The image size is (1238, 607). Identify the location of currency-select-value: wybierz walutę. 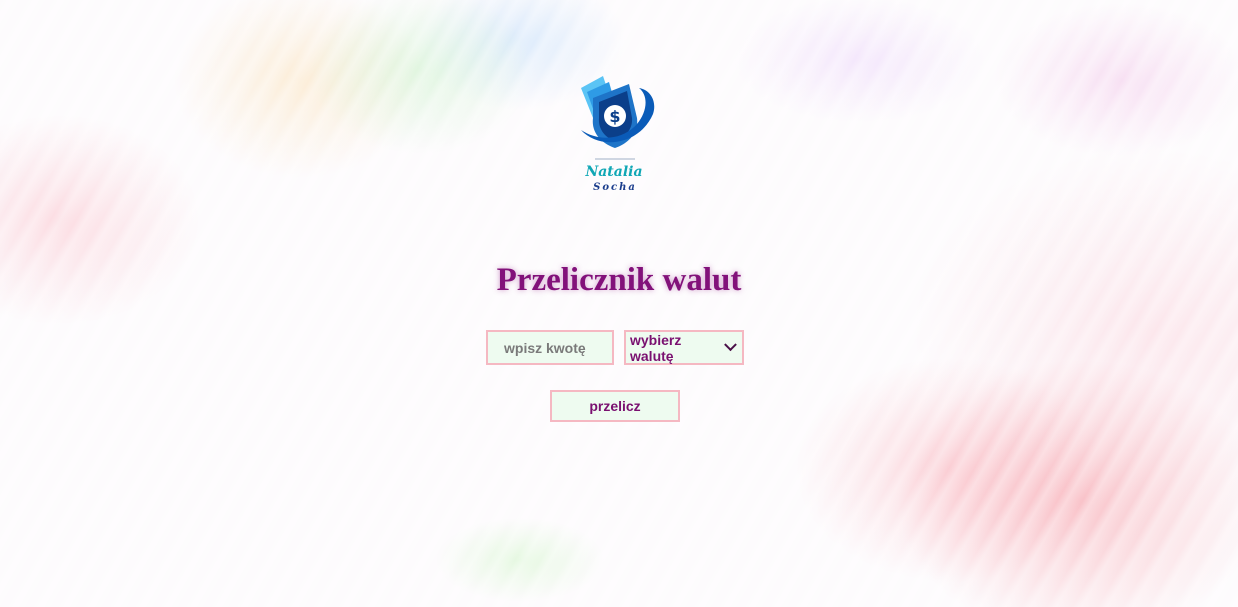
(656, 347).